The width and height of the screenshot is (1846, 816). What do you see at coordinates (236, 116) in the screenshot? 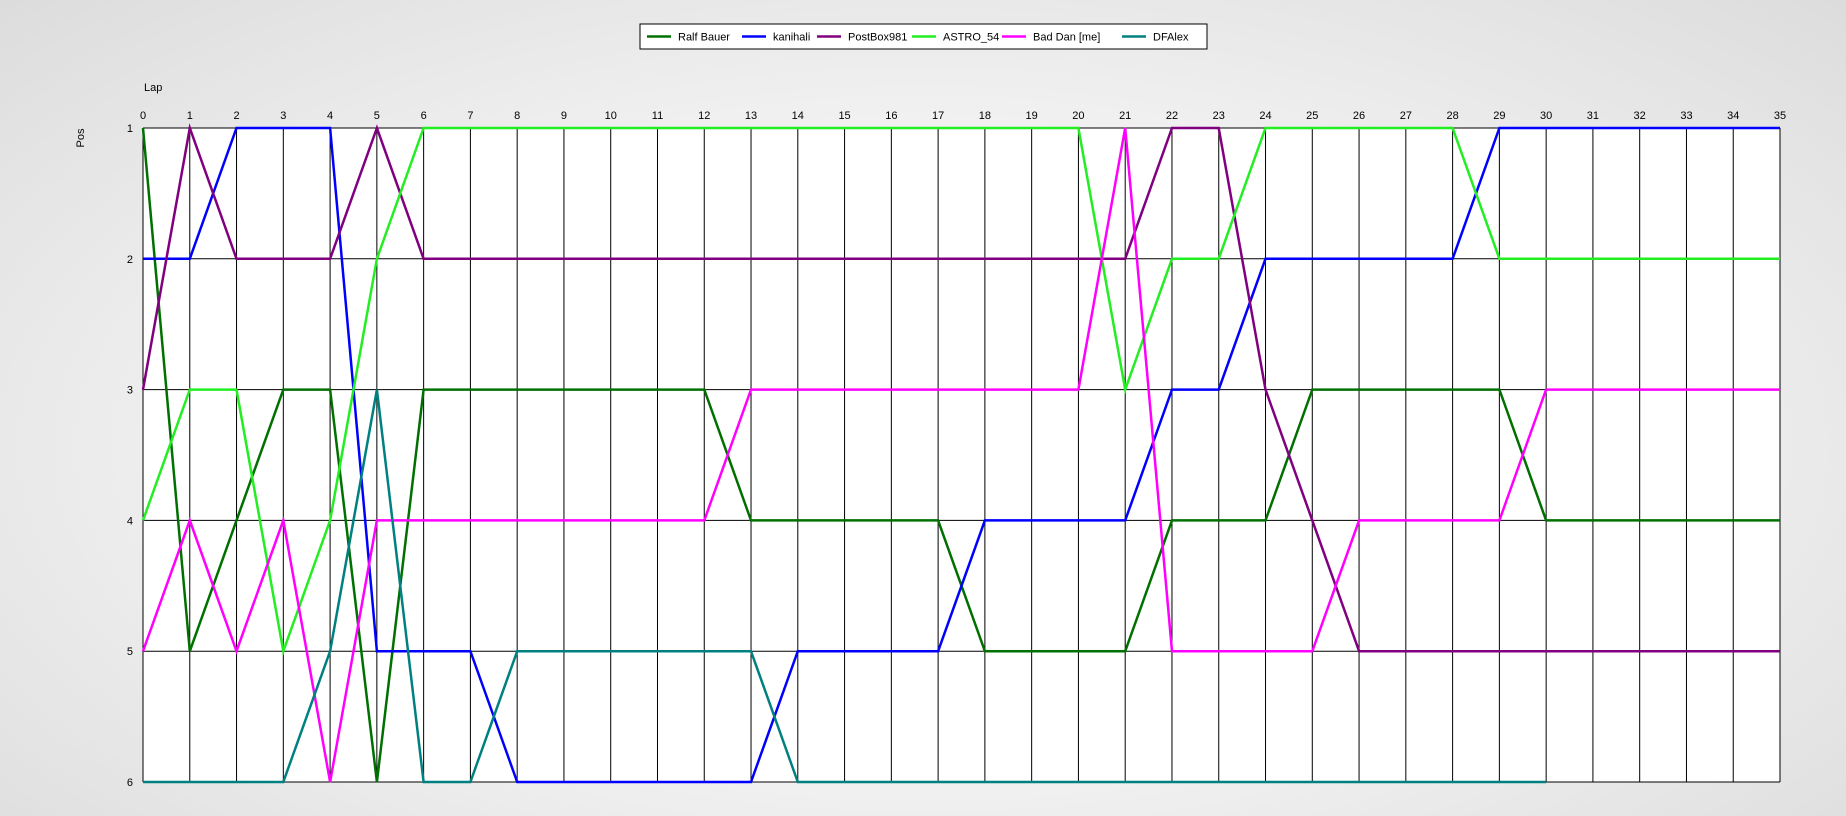
I see `x-tick-label: 2` at bounding box center [236, 116].